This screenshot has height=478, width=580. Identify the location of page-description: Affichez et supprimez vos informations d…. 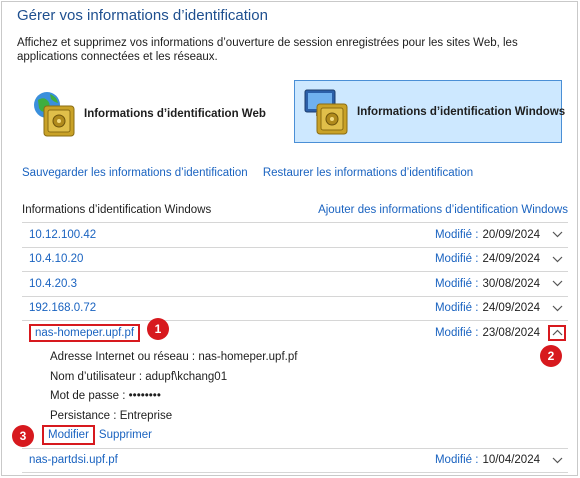
(267, 50).